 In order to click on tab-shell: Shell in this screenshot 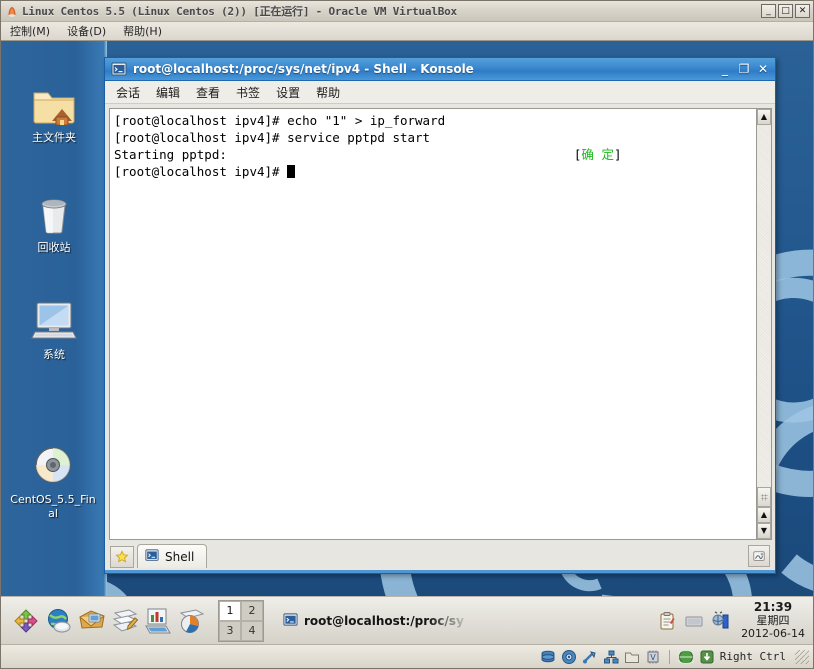, I will do `click(172, 556)`.